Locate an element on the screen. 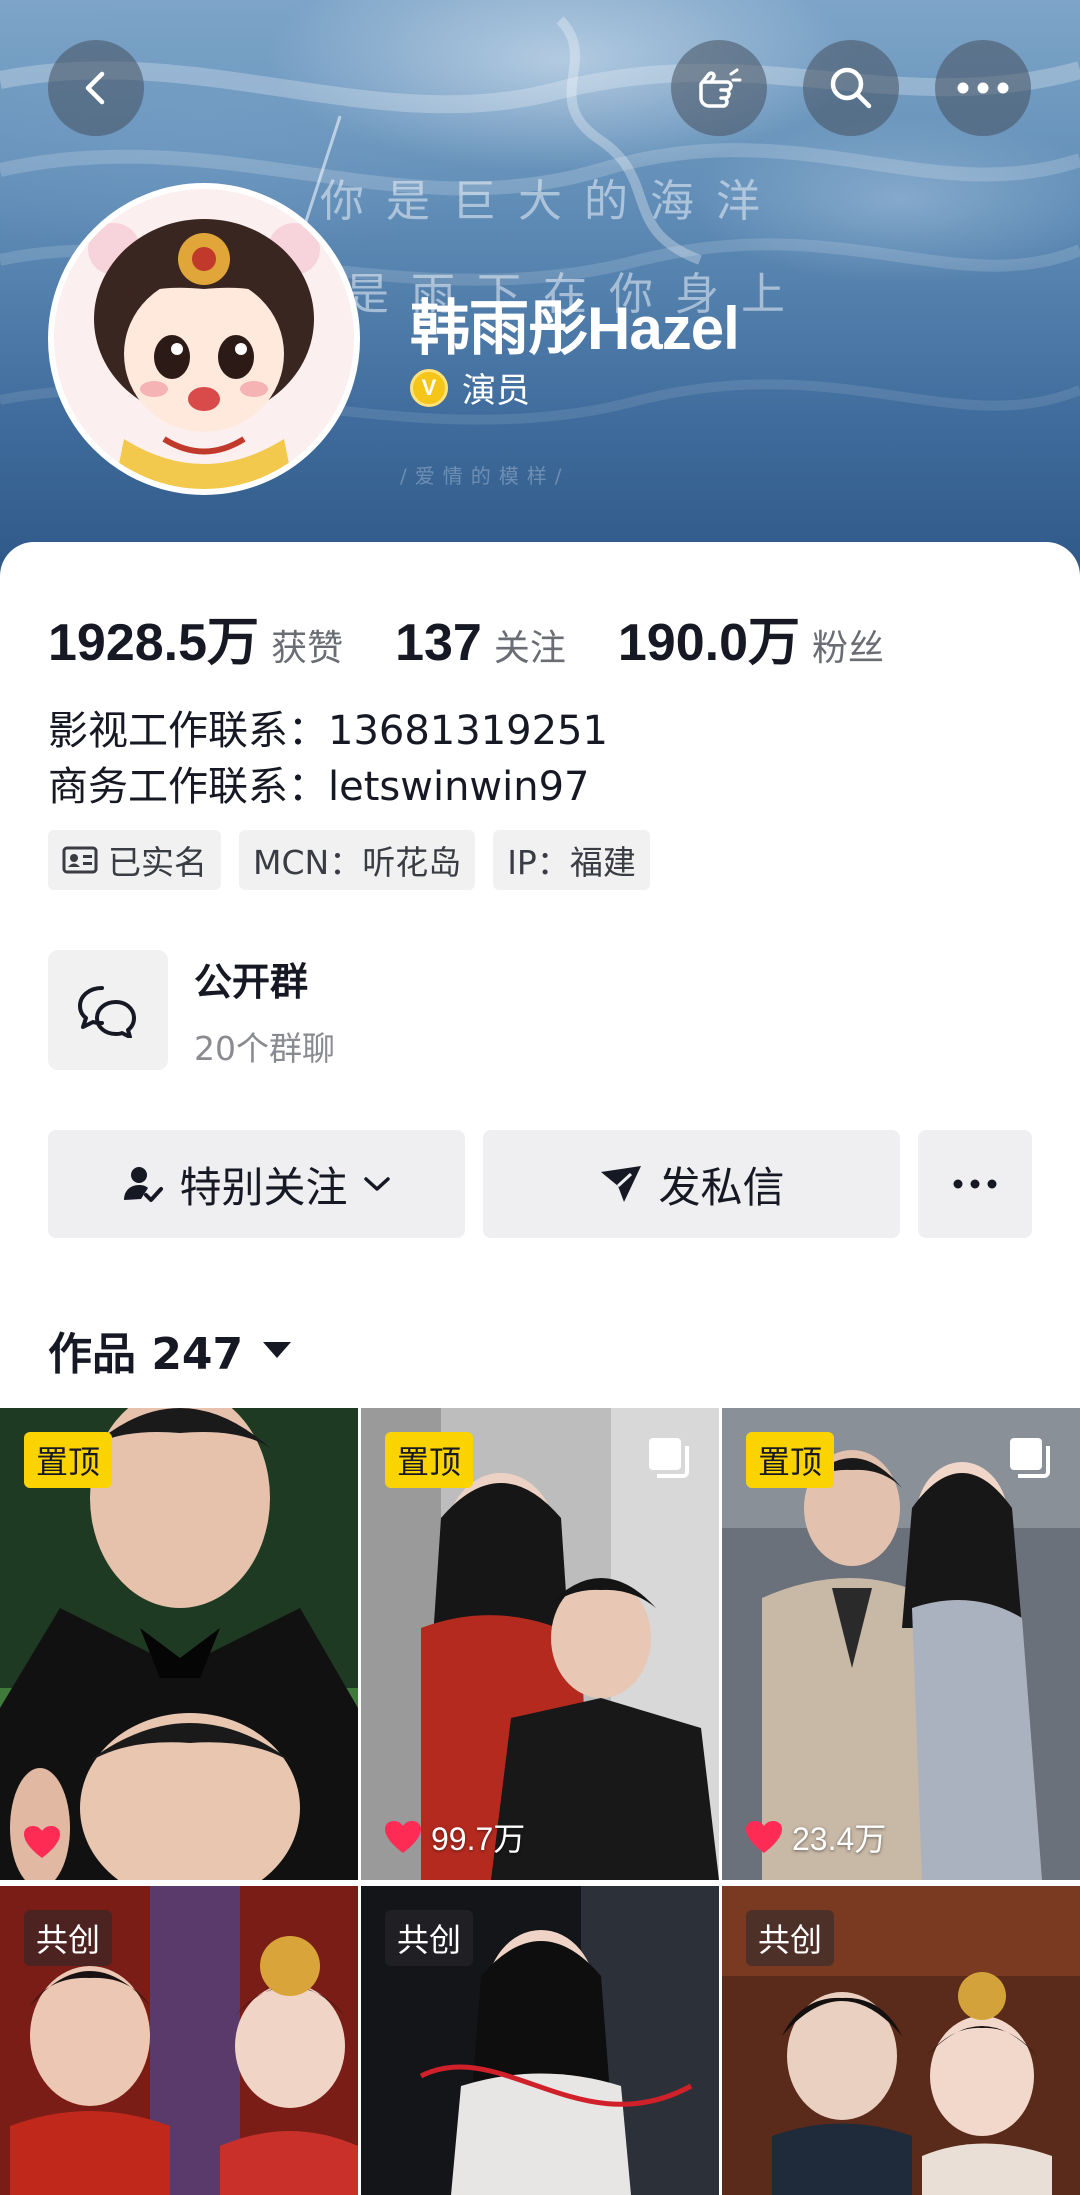 The height and width of the screenshot is (2195, 1080). banner-poem-line: /爱情的模样/ is located at coordinates (485, 476).